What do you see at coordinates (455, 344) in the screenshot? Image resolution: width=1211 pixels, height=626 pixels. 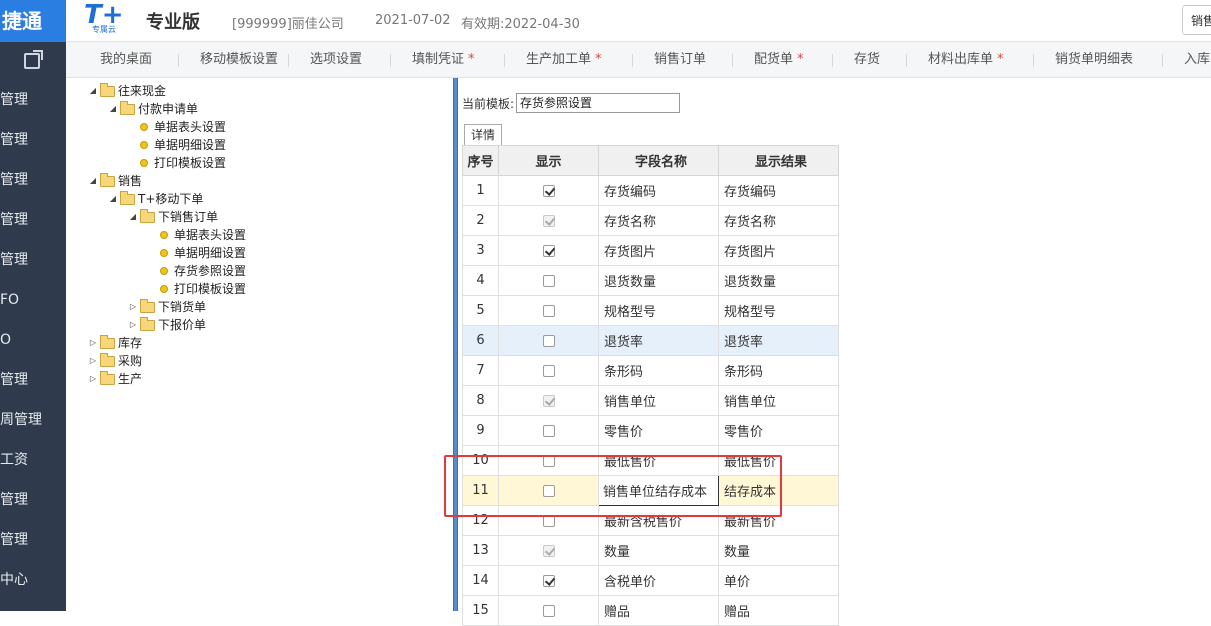 I see `panel-splitter` at bounding box center [455, 344].